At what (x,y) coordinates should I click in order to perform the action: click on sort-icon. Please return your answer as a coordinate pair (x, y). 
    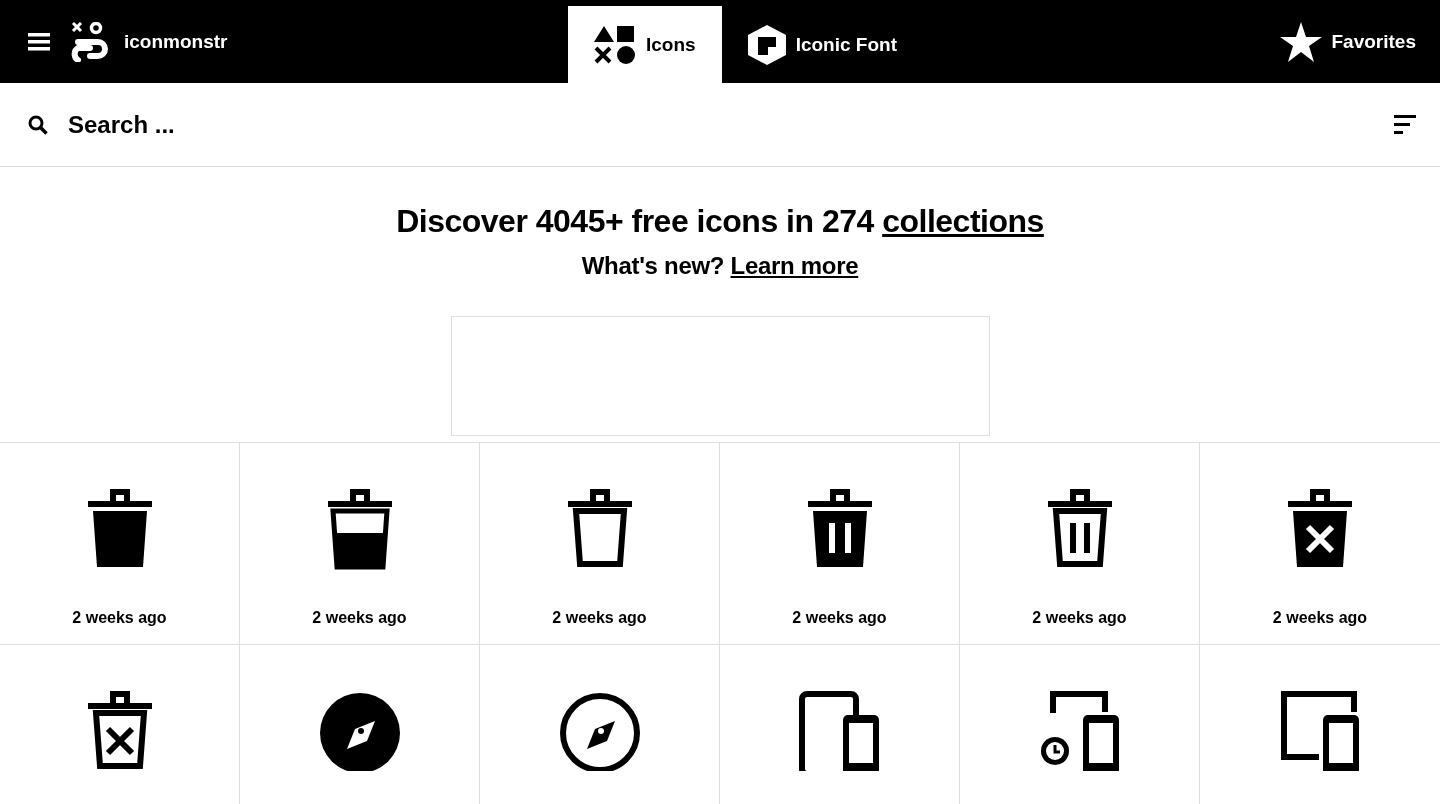
    Looking at the image, I should click on (1405, 124).